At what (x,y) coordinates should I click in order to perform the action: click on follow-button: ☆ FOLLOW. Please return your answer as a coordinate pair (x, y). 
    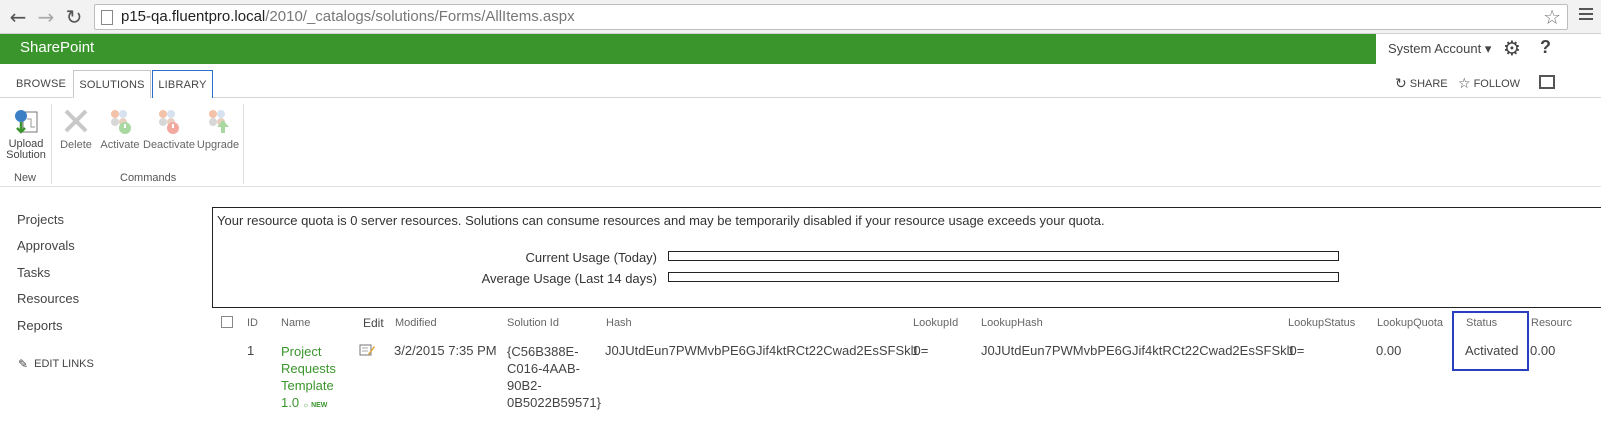
    Looking at the image, I should click on (1489, 84).